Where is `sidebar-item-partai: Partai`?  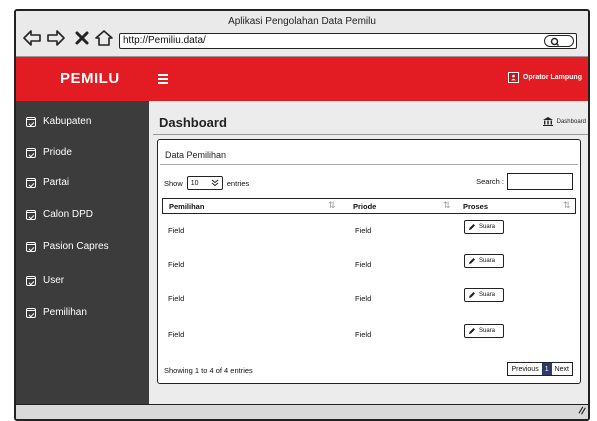
sidebar-item-partai: Partai is located at coordinates (47, 182).